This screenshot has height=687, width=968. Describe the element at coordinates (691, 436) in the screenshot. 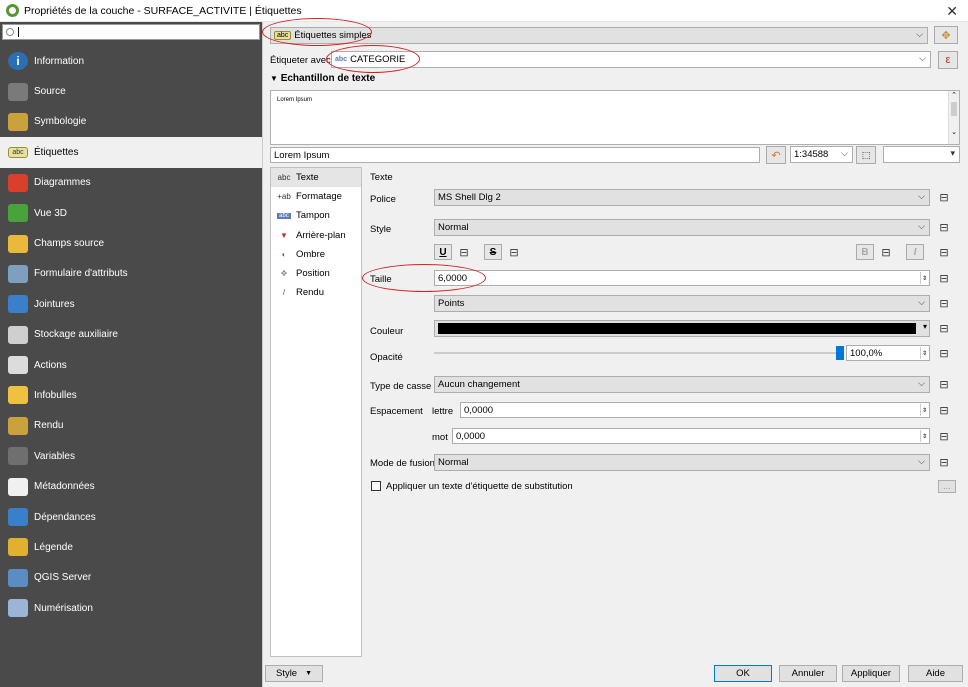

I see `word-spacing-input: 0,0000 ⇕` at that location.